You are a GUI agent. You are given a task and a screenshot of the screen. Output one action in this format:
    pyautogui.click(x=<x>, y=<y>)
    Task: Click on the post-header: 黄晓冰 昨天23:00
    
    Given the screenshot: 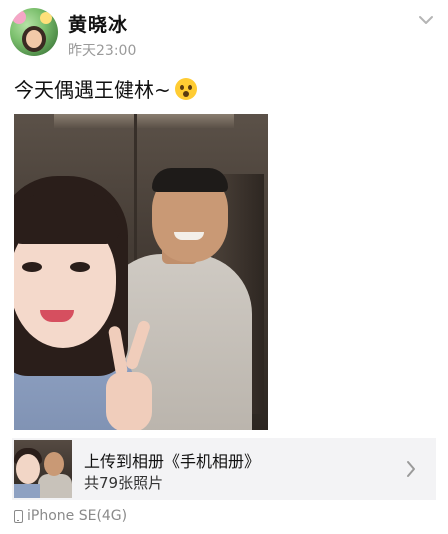 What is the action you would take?
    pyautogui.click(x=224, y=33)
    